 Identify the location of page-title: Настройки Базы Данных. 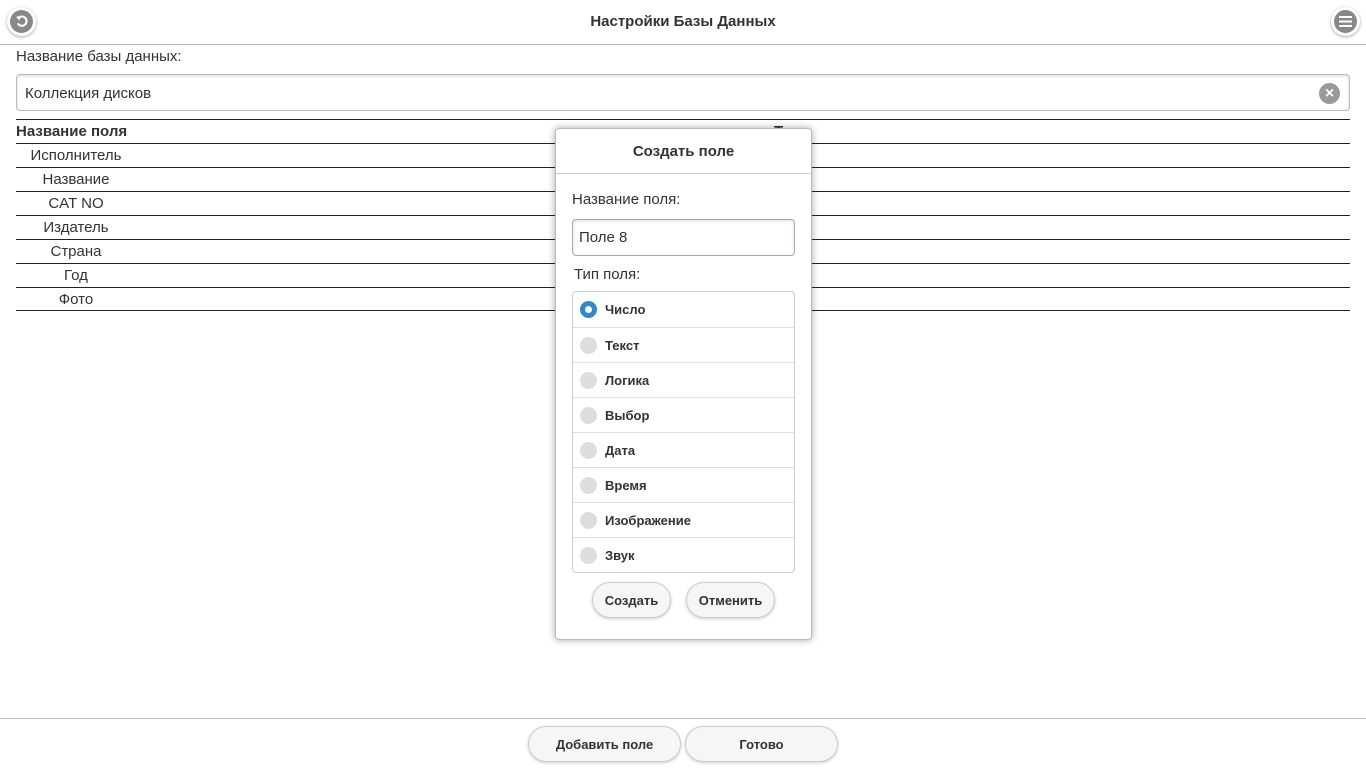
(683, 21).